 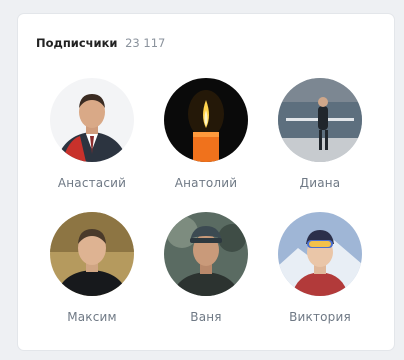 I want to click on follower-item-6: Виктория, so click(x=320, y=268).